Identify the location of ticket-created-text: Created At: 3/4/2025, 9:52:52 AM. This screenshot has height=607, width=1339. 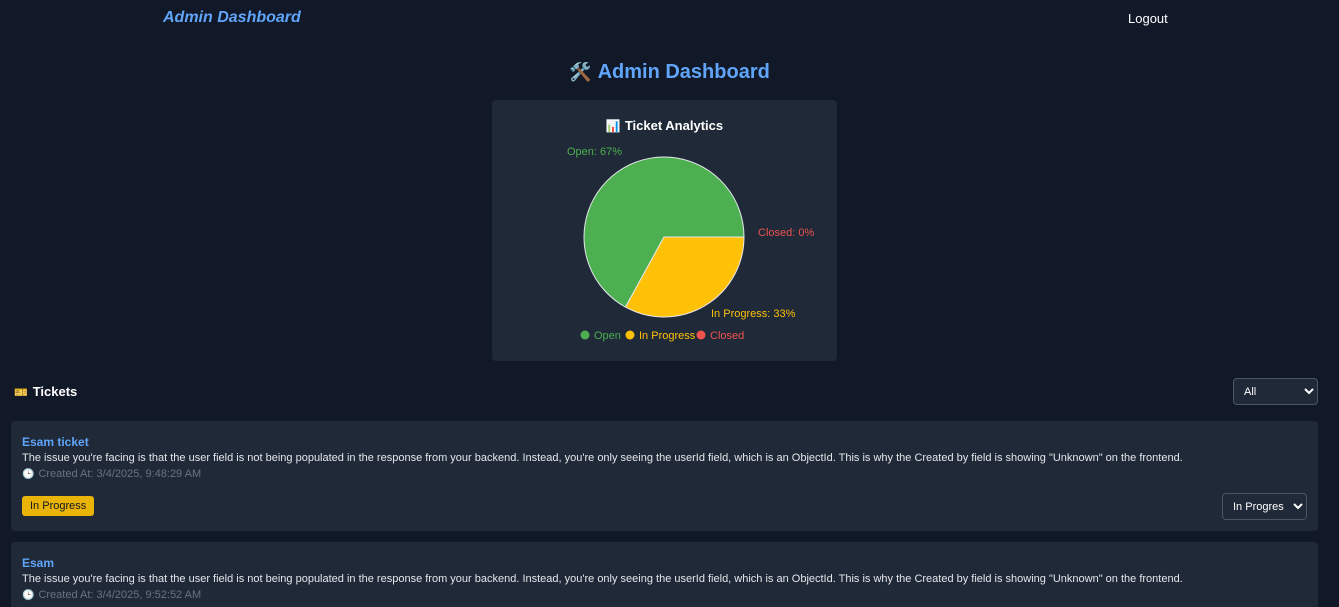
(120, 595).